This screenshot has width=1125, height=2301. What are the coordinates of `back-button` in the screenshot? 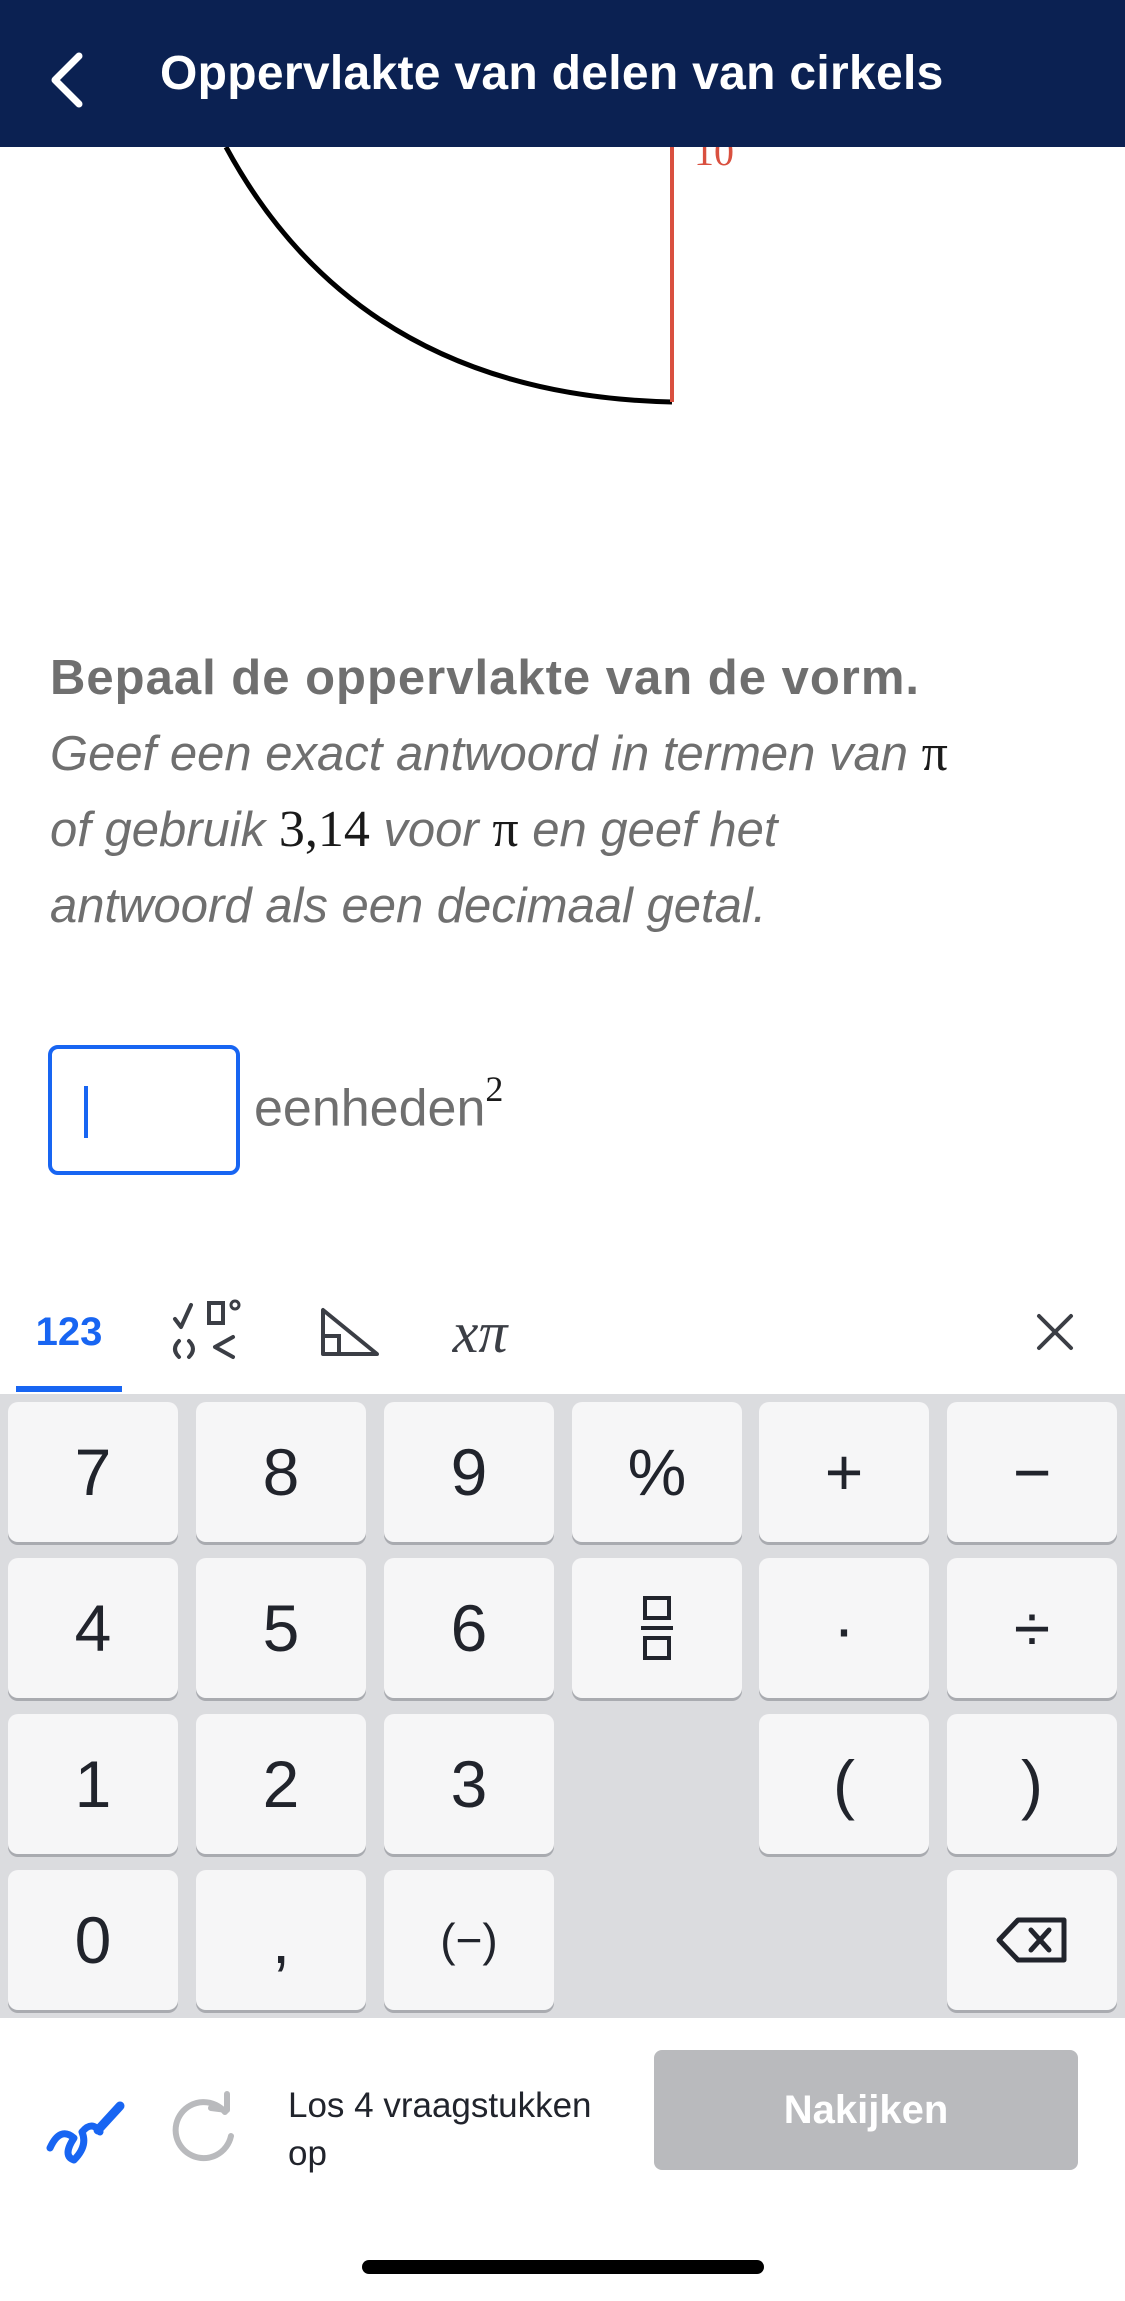 It's located at (67, 80).